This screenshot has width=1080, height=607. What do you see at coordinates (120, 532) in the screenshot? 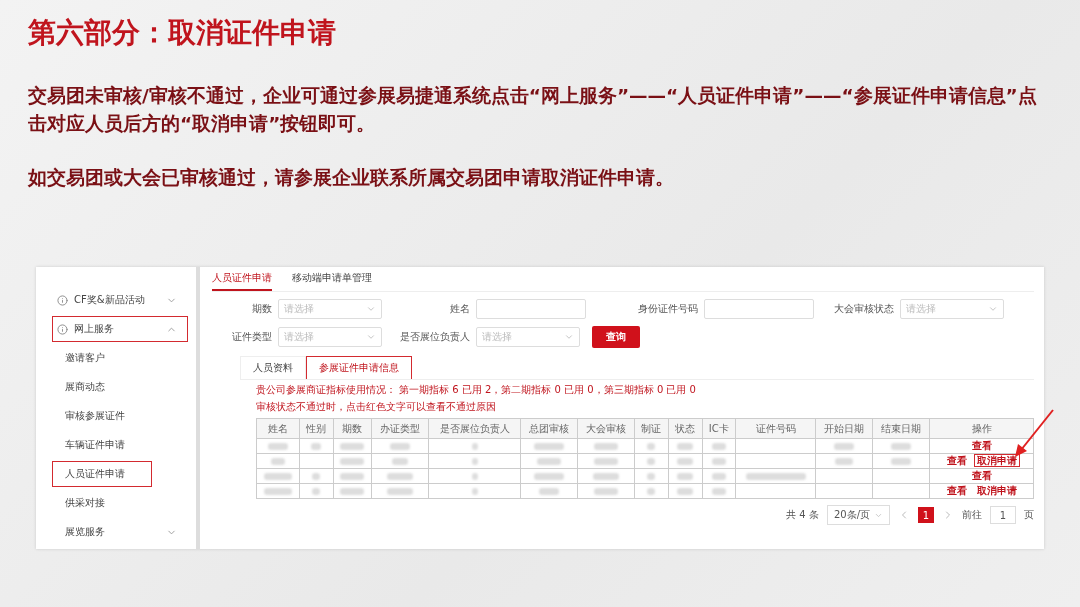
I see `sidebar-item: 展览服务` at bounding box center [120, 532].